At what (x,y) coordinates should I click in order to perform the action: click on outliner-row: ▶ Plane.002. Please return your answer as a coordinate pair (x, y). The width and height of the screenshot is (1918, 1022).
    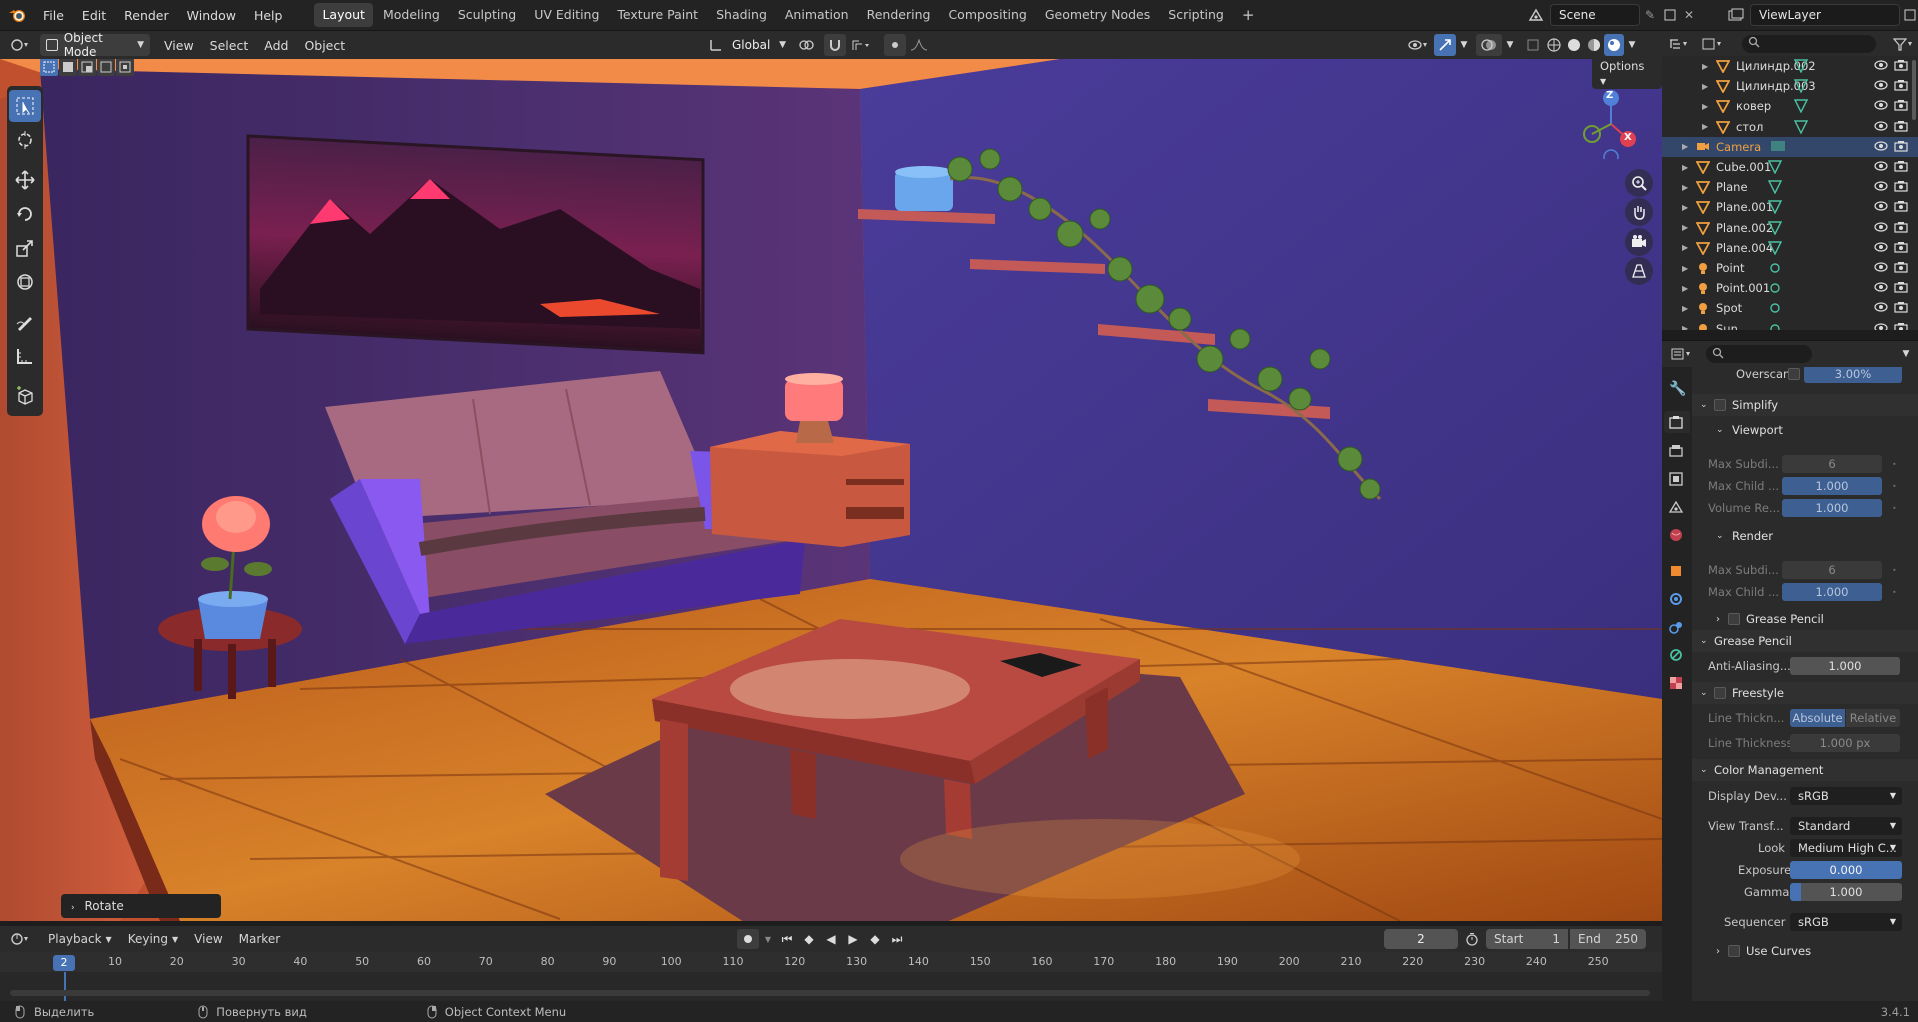
    Looking at the image, I should click on (1790, 228).